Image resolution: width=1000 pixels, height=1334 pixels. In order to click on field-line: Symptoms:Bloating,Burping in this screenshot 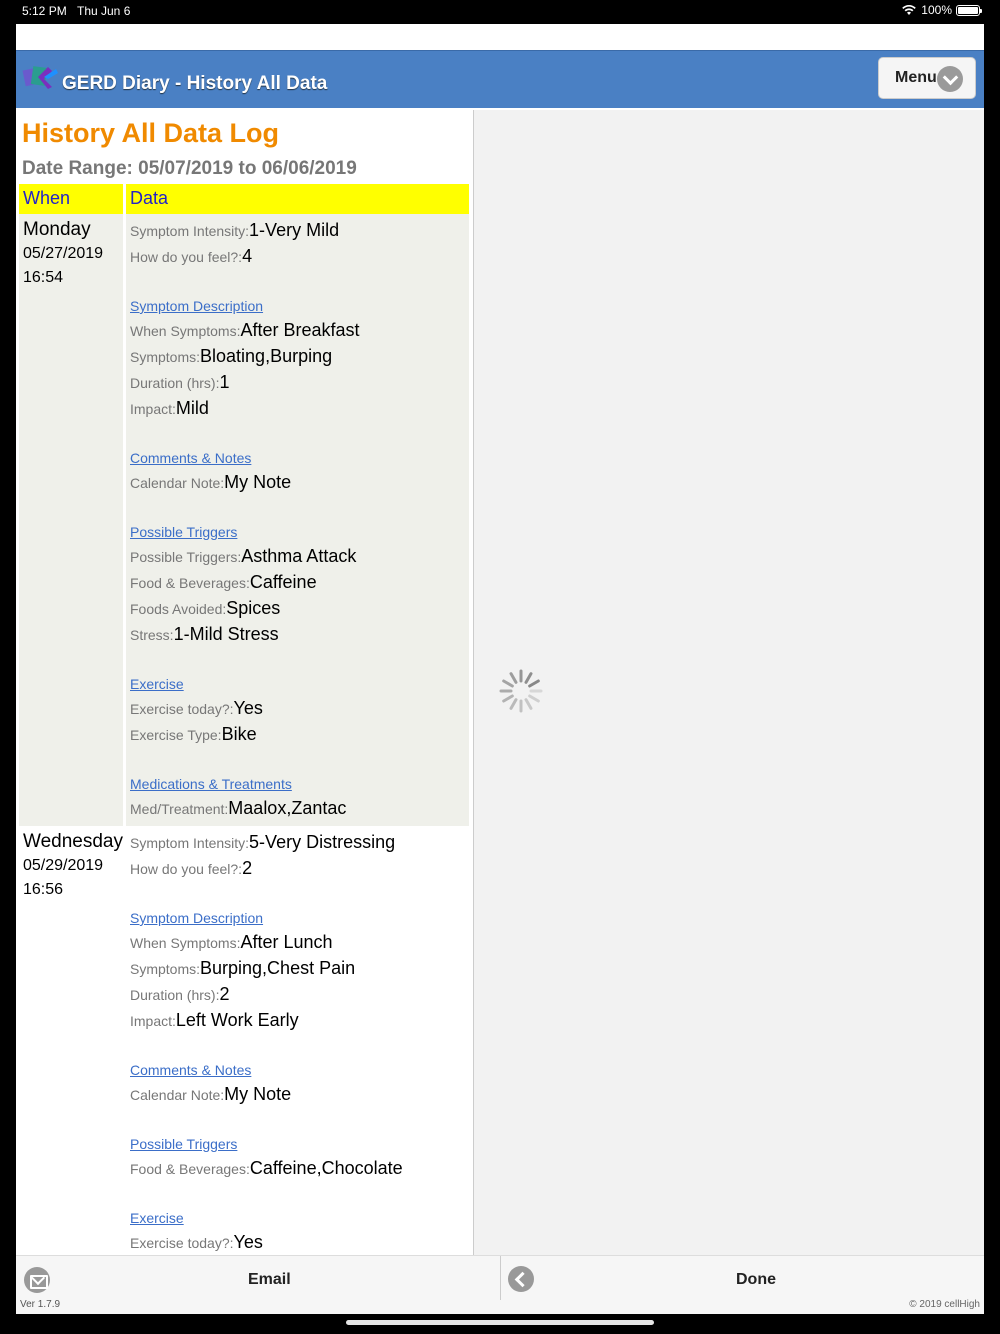, I will do `click(299, 357)`.